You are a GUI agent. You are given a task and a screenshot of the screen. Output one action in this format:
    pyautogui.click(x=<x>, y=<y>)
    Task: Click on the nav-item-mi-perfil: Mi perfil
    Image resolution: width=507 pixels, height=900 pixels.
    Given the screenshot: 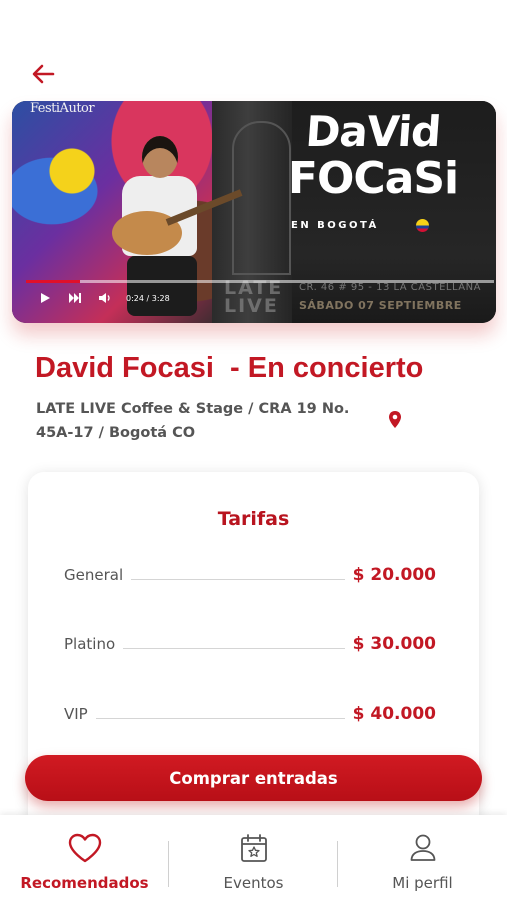 What is the action you would take?
    pyautogui.click(x=422, y=857)
    